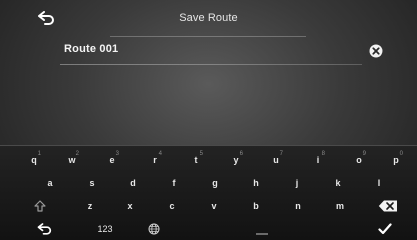  I want to click on language-key, so click(154, 229).